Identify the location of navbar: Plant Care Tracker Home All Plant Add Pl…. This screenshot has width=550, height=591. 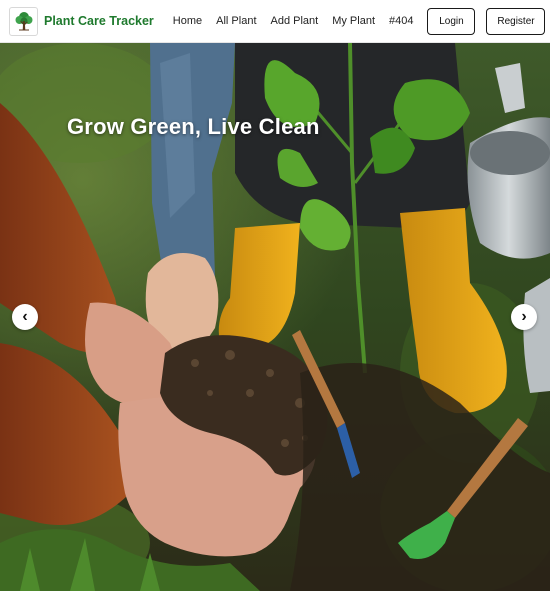
(275, 21).